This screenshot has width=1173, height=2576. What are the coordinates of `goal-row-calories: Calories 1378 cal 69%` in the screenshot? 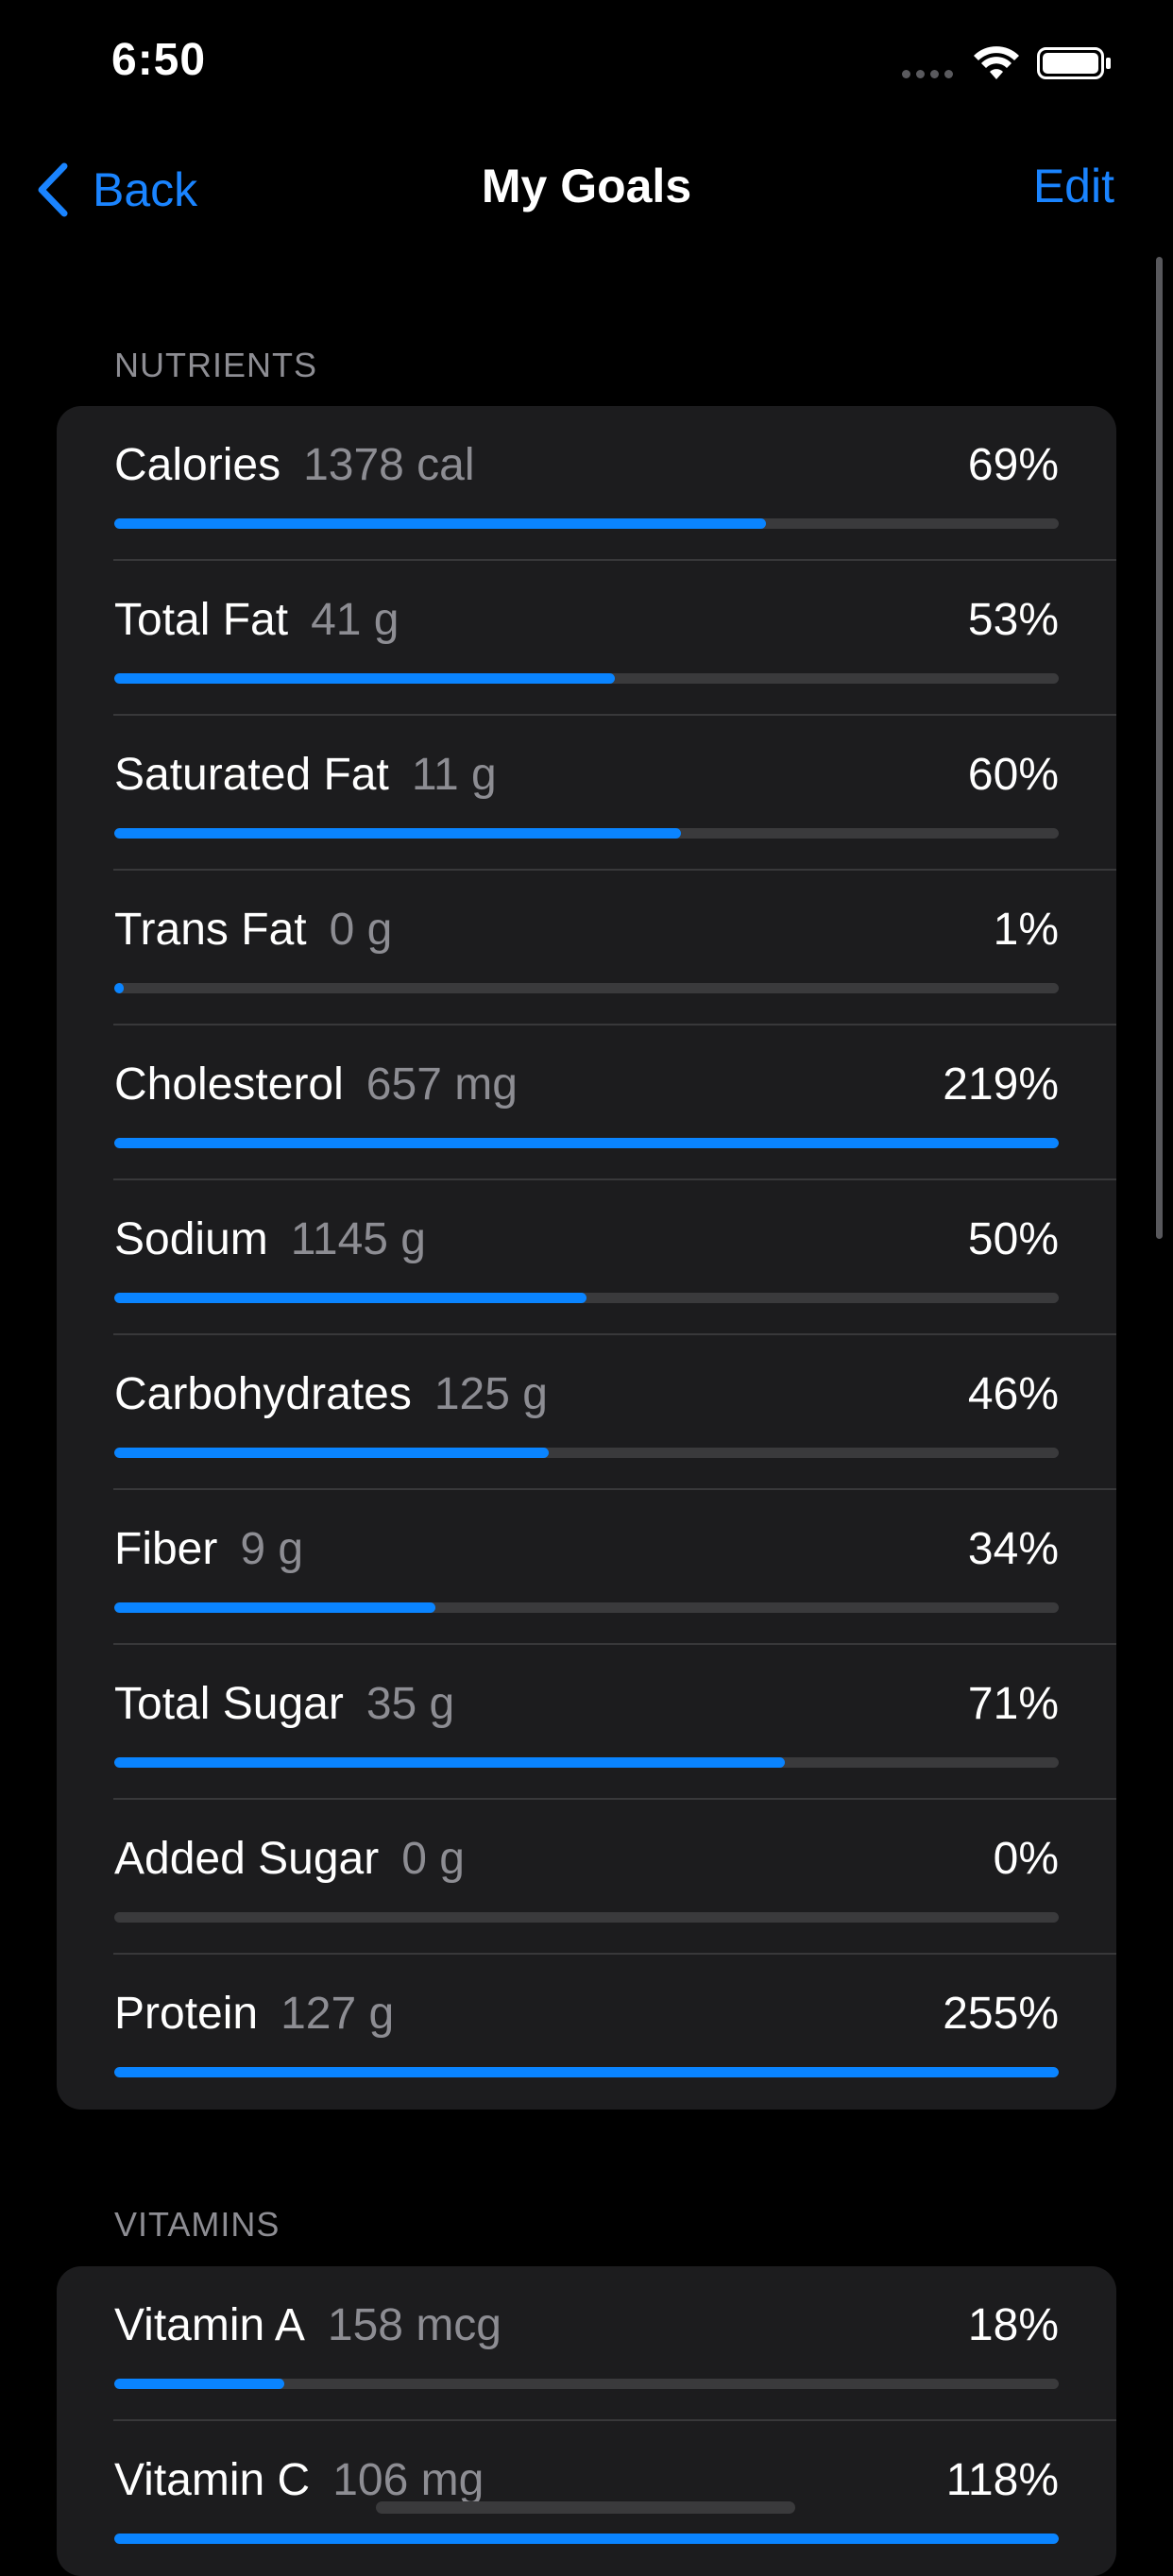 It's located at (586, 483).